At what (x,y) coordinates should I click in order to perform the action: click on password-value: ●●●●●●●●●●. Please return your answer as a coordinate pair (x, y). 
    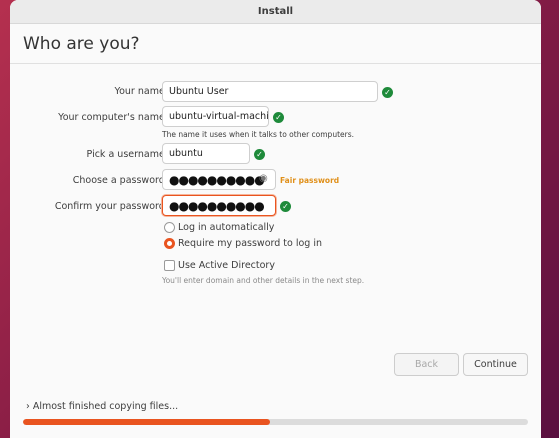
    Looking at the image, I should click on (217, 179).